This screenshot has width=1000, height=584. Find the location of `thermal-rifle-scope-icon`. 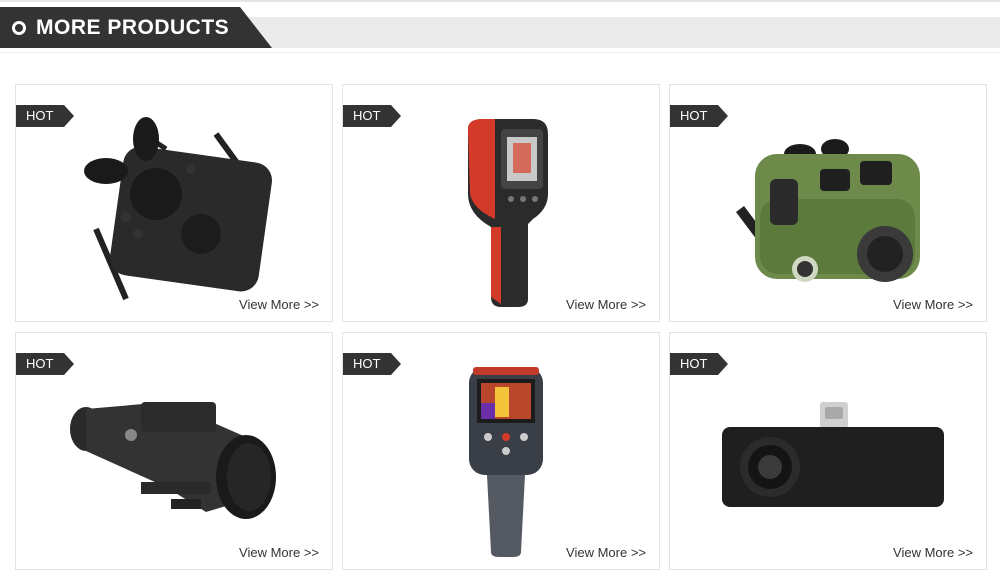

thermal-rifle-scope-icon is located at coordinates (176, 452).